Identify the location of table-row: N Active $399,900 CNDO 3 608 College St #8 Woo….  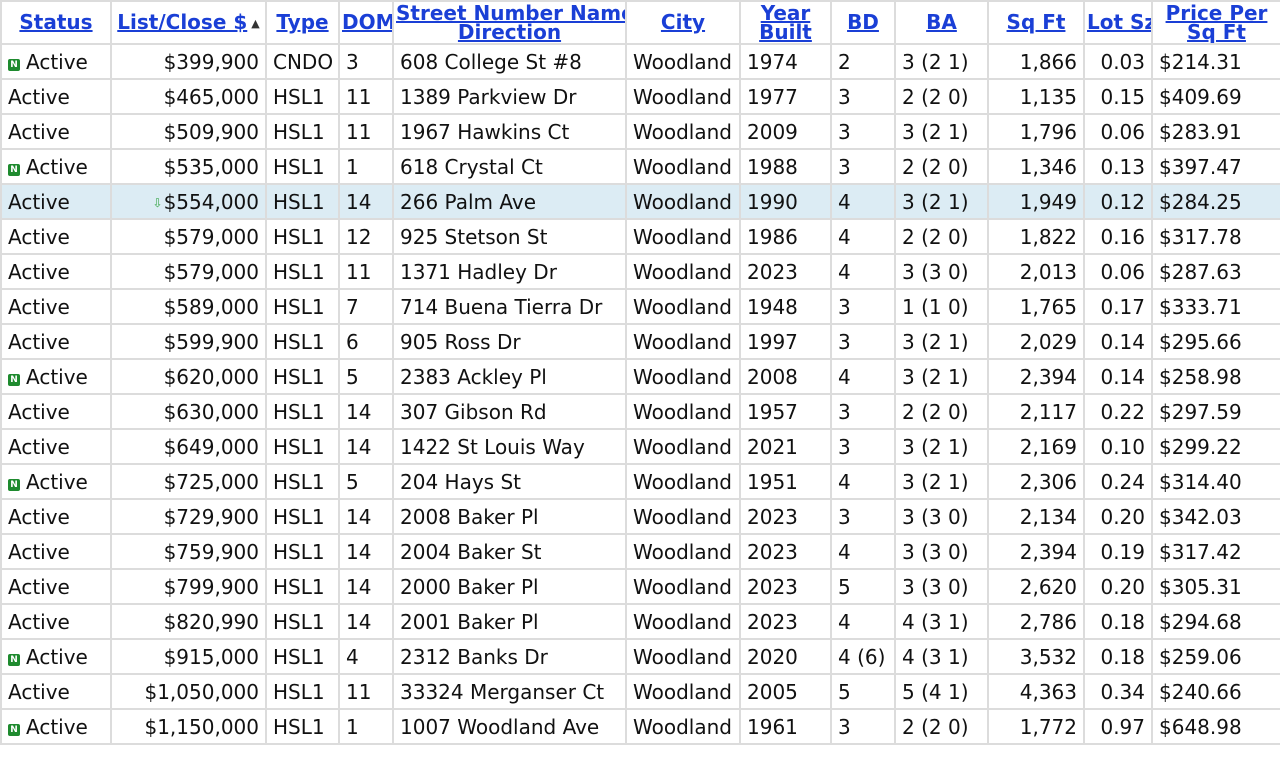
(640, 61).